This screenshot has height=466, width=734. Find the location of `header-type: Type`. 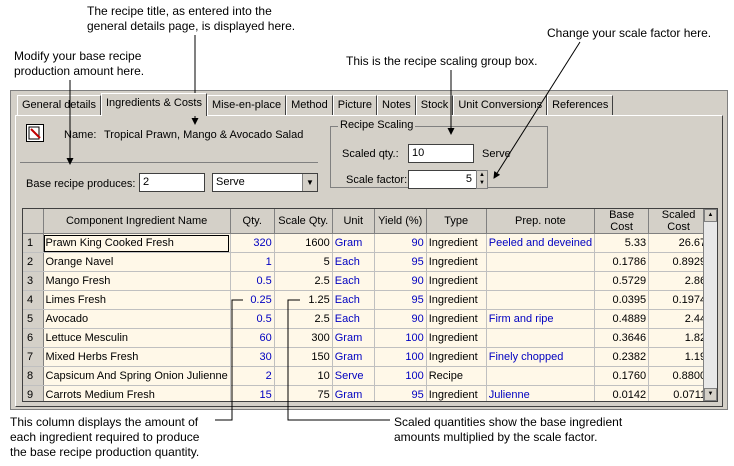

header-type: Type is located at coordinates (456, 221).